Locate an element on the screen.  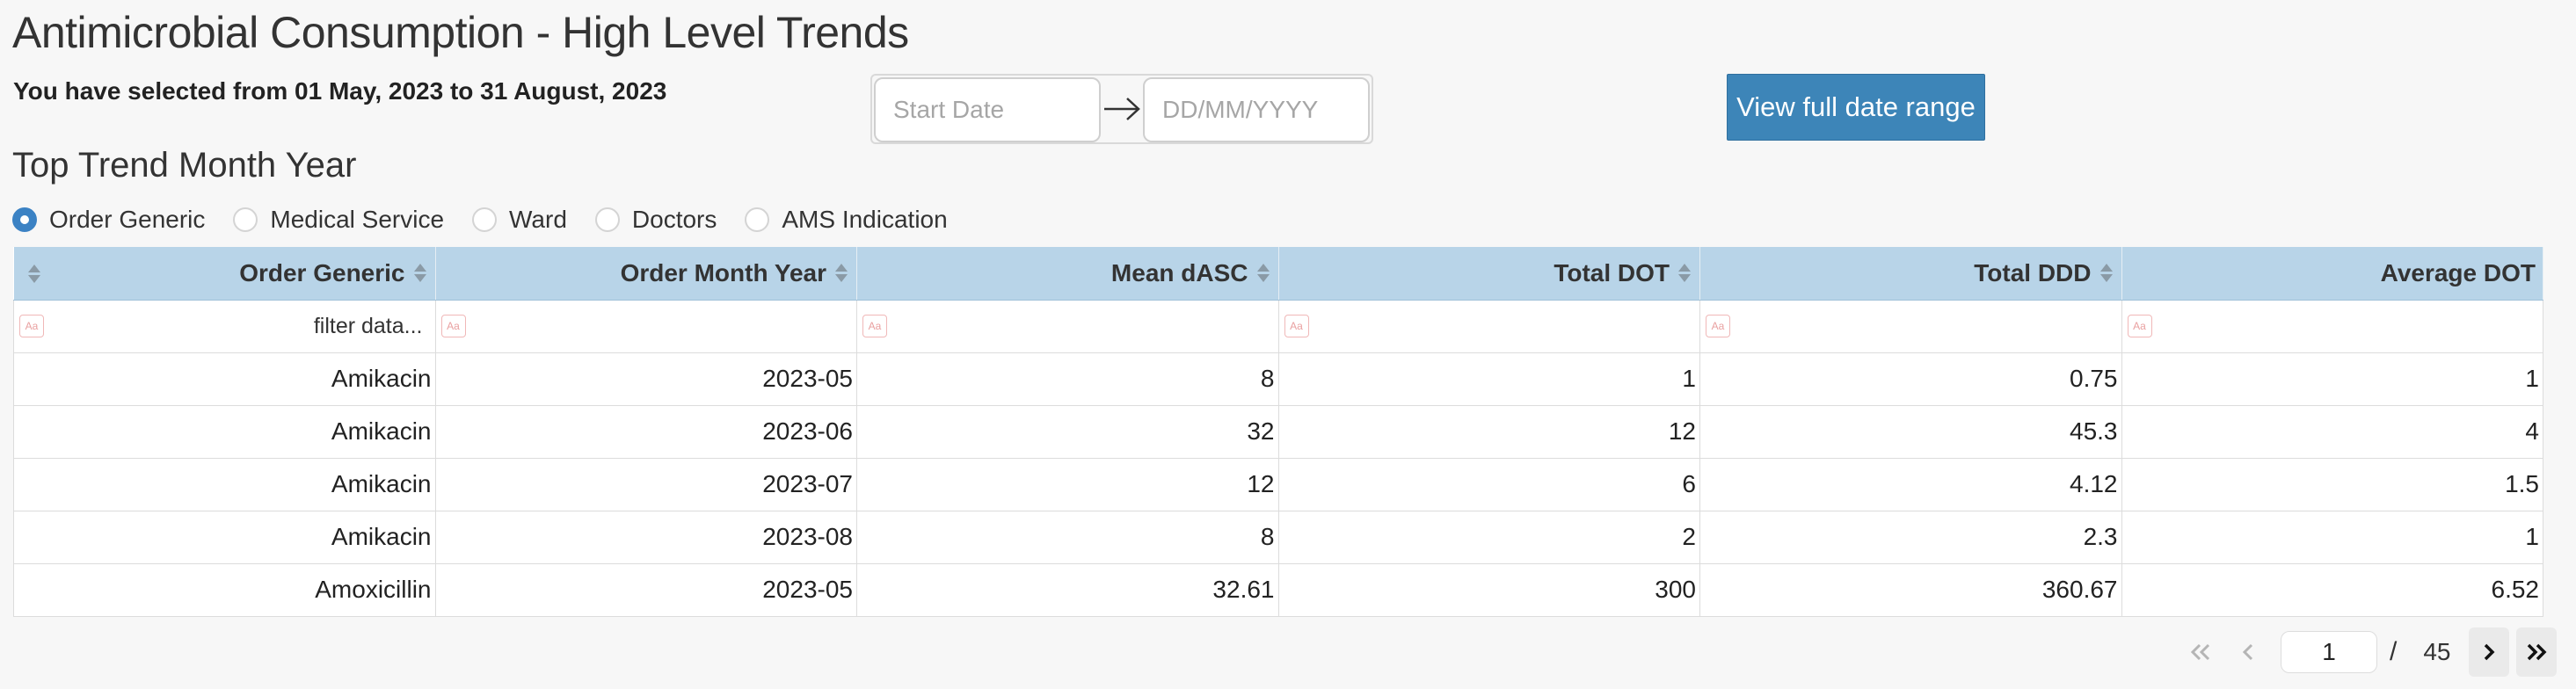
chevron-left-icon is located at coordinates (2247, 652).